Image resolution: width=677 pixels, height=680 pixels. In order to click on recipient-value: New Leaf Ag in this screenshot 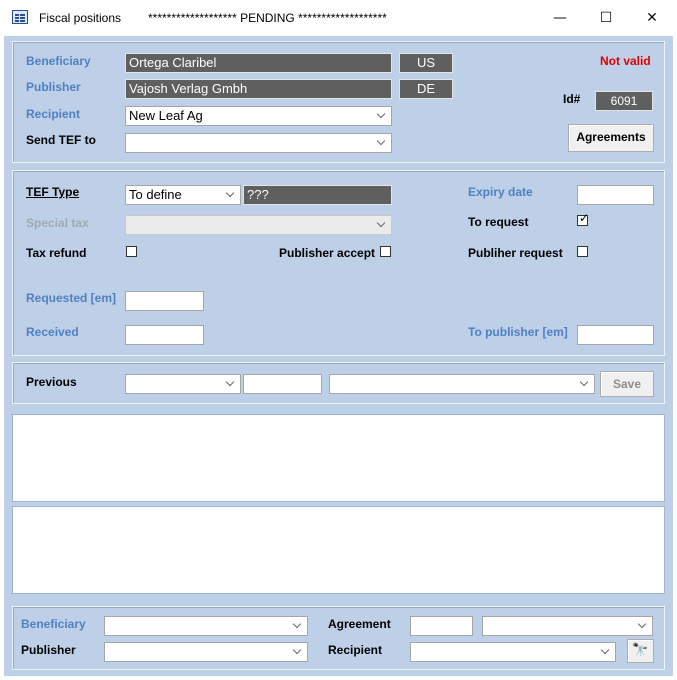, I will do `click(166, 115)`.